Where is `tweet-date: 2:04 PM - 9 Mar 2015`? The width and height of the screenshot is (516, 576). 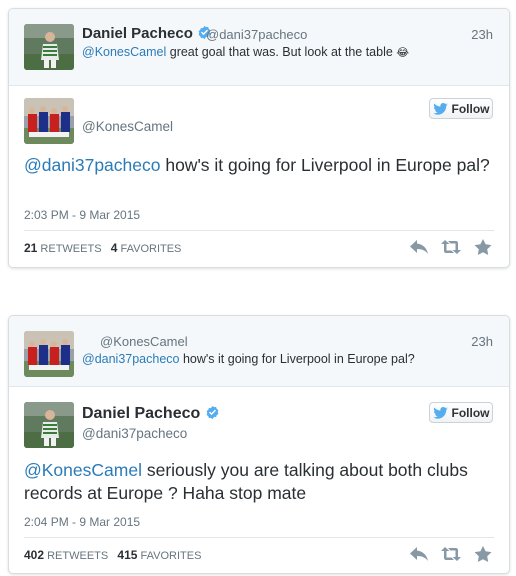
tweet-date: 2:04 PM - 9 Mar 2015 is located at coordinates (82, 522).